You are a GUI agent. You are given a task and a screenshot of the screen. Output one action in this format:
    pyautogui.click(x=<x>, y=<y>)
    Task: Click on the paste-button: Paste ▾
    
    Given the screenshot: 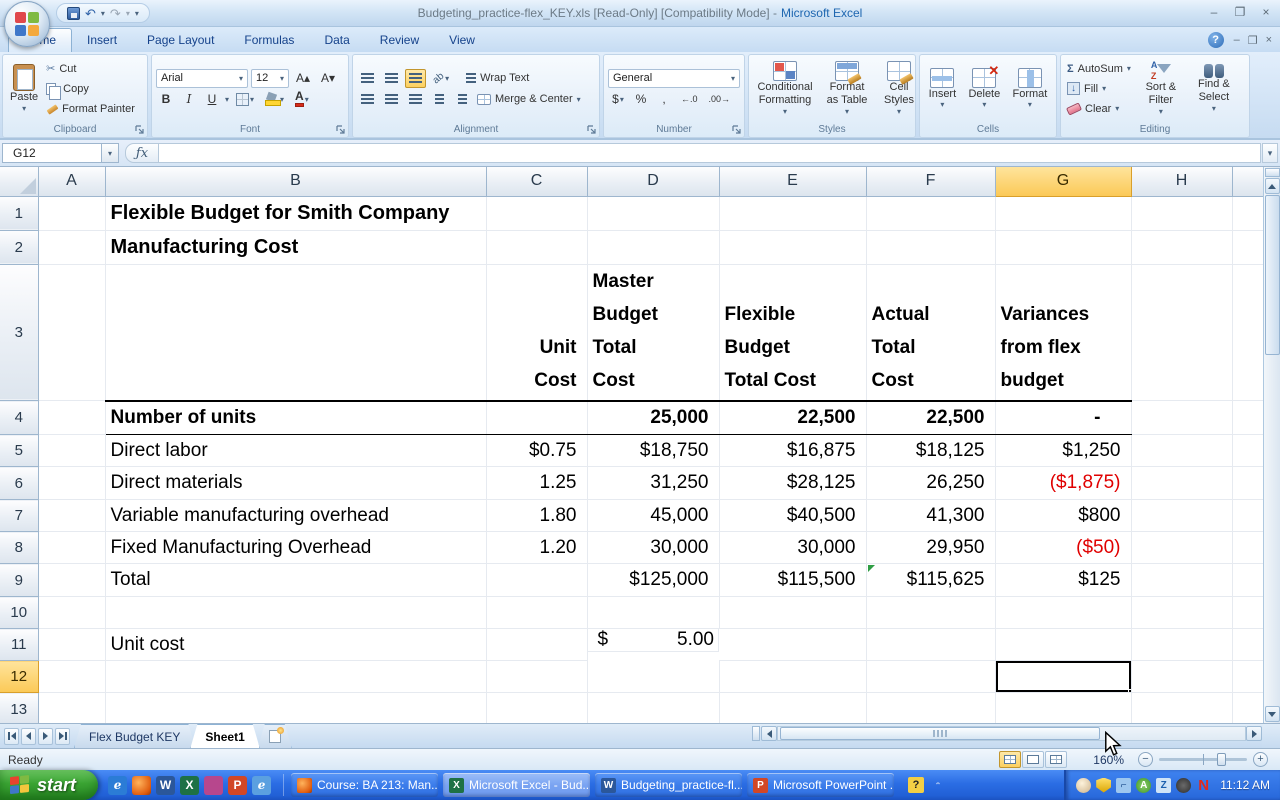 What is the action you would take?
    pyautogui.click(x=24, y=88)
    